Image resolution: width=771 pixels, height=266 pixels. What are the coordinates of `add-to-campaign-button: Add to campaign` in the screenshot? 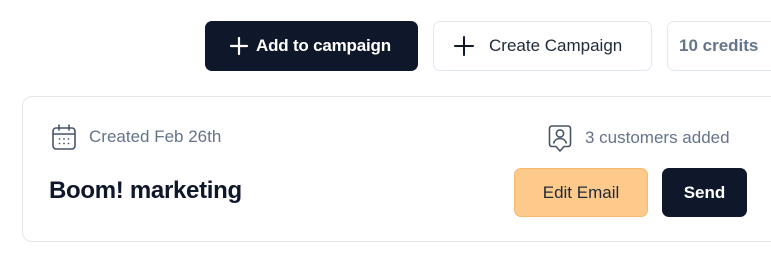 It's located at (311, 46).